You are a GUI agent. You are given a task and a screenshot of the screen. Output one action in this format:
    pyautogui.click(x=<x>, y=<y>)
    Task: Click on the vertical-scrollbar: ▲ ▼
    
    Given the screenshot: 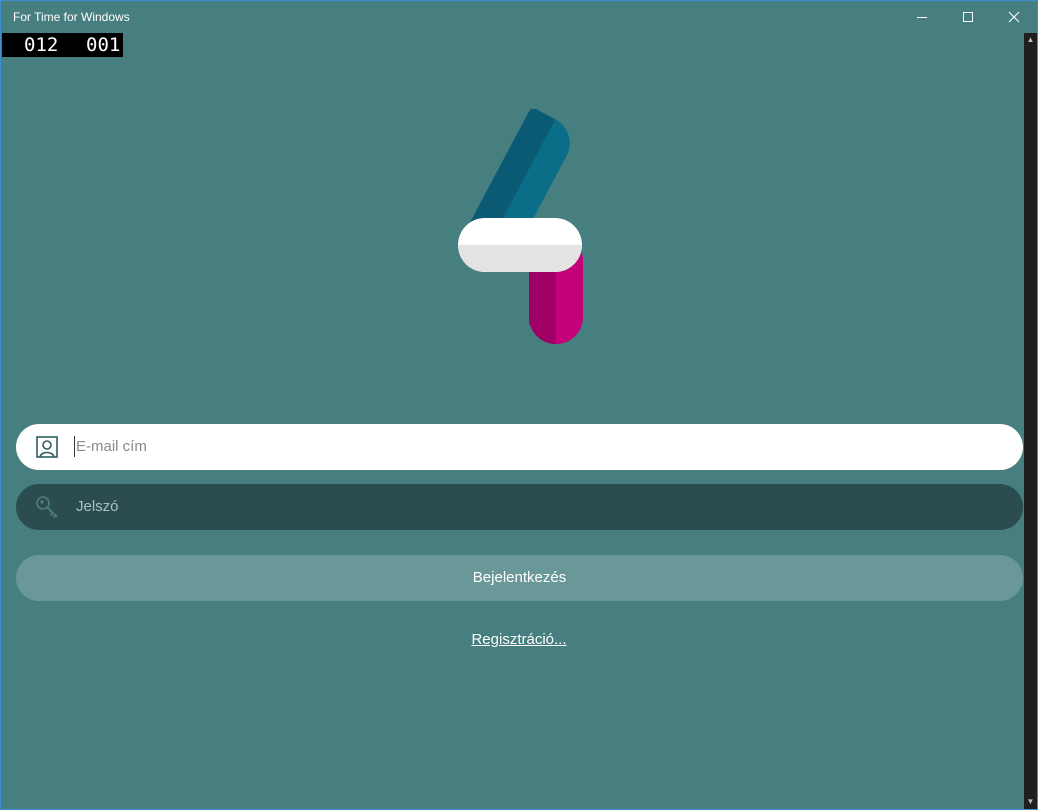 What is the action you would take?
    pyautogui.click(x=1030, y=421)
    